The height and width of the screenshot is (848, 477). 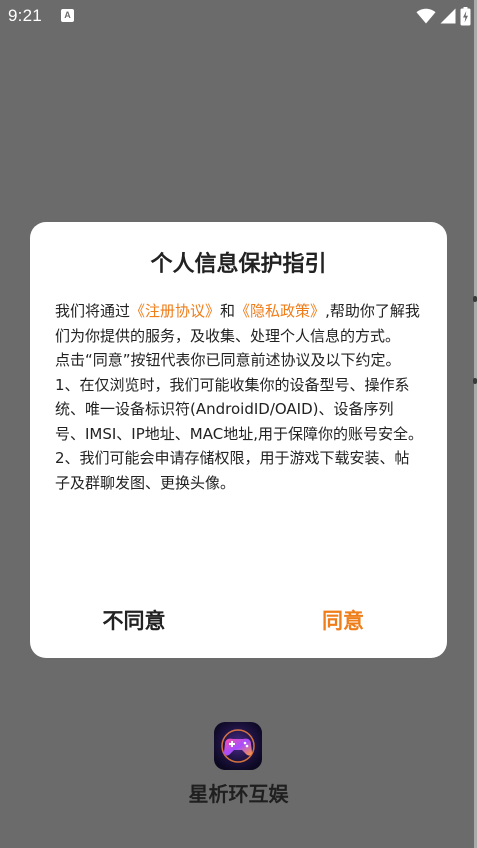 I want to click on notification-app-icon: A, so click(x=67, y=15).